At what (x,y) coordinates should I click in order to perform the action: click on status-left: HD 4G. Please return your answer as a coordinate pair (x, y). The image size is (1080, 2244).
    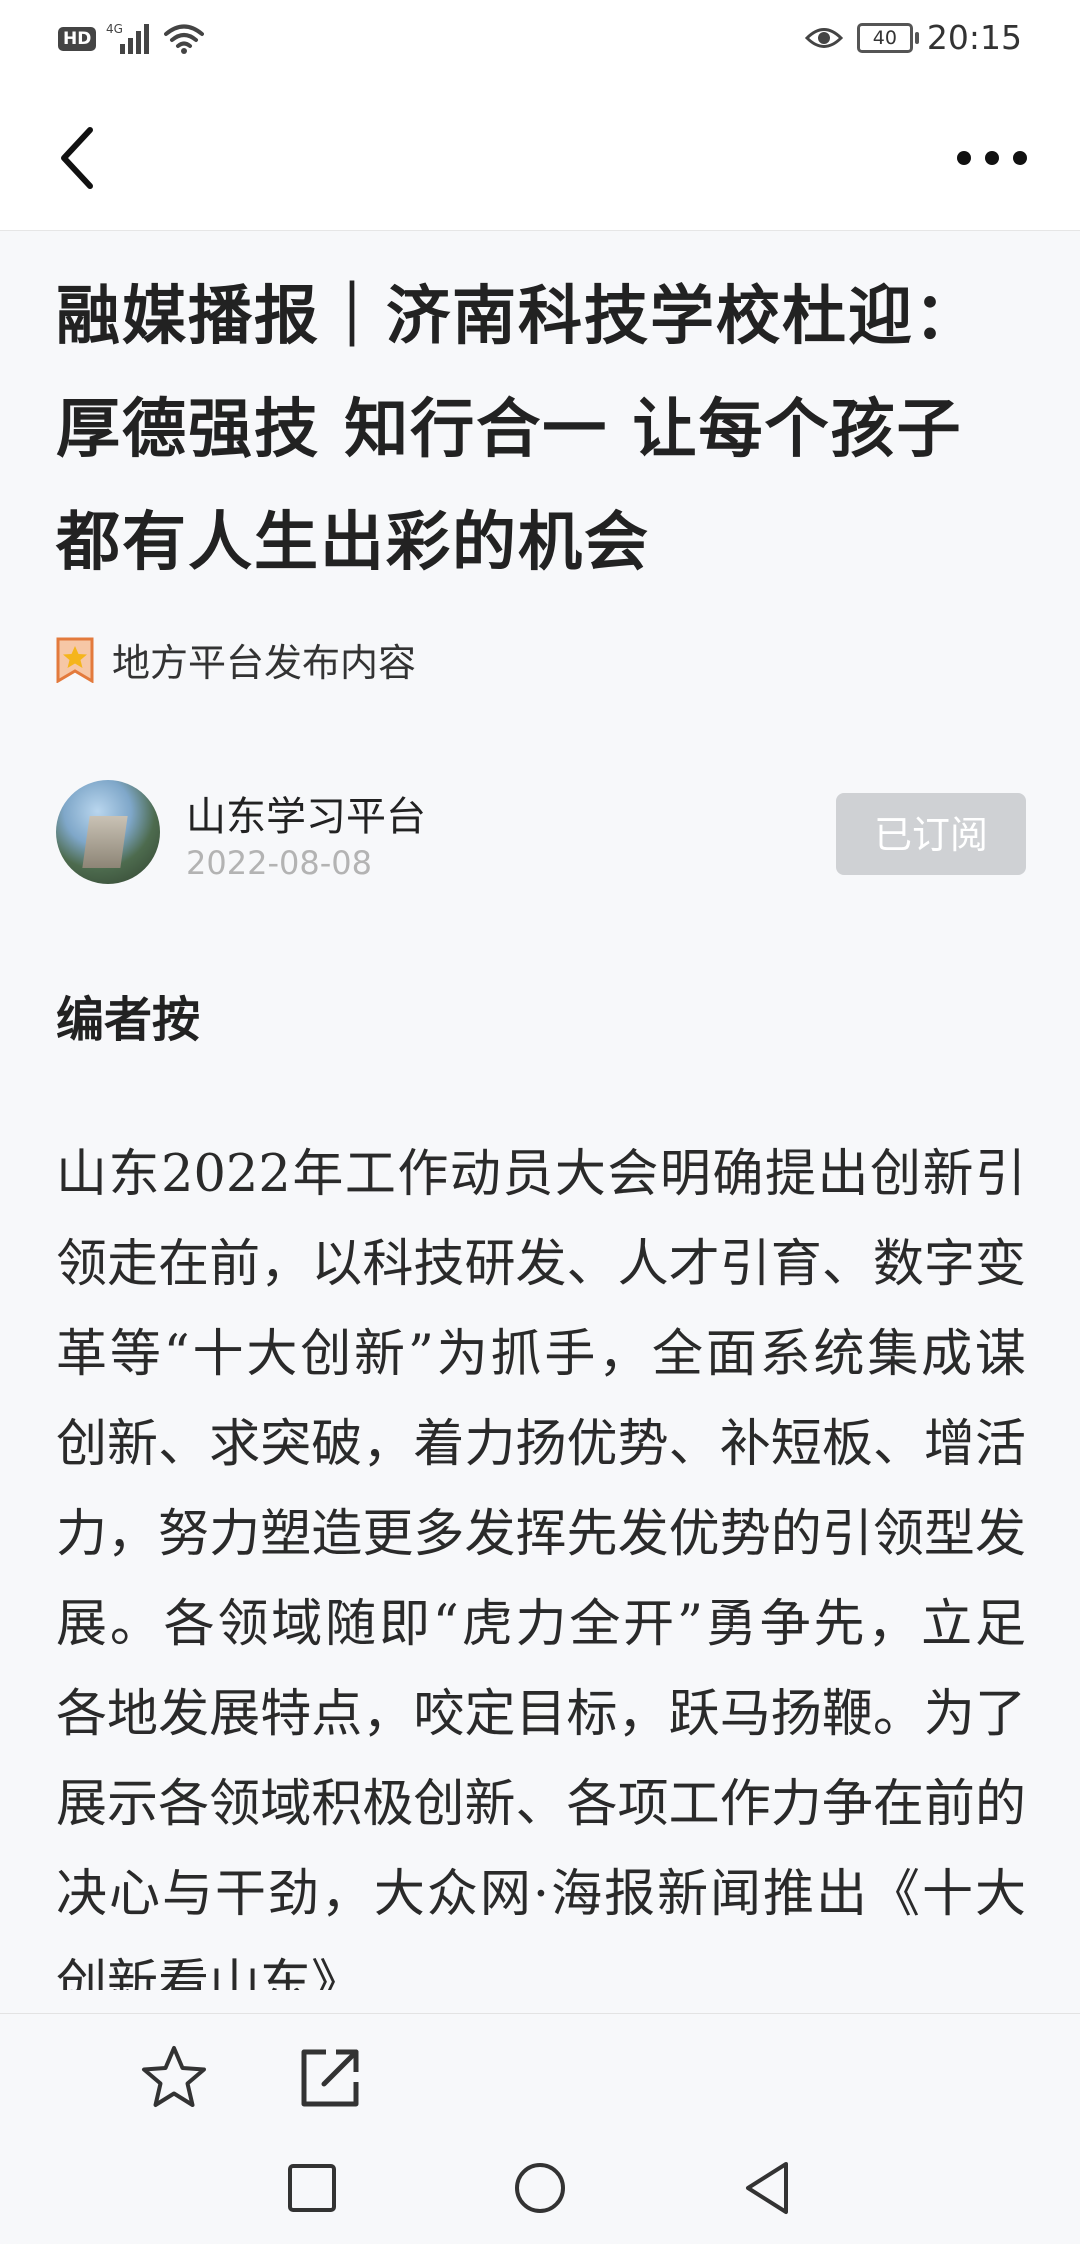
    Looking at the image, I should click on (131, 39).